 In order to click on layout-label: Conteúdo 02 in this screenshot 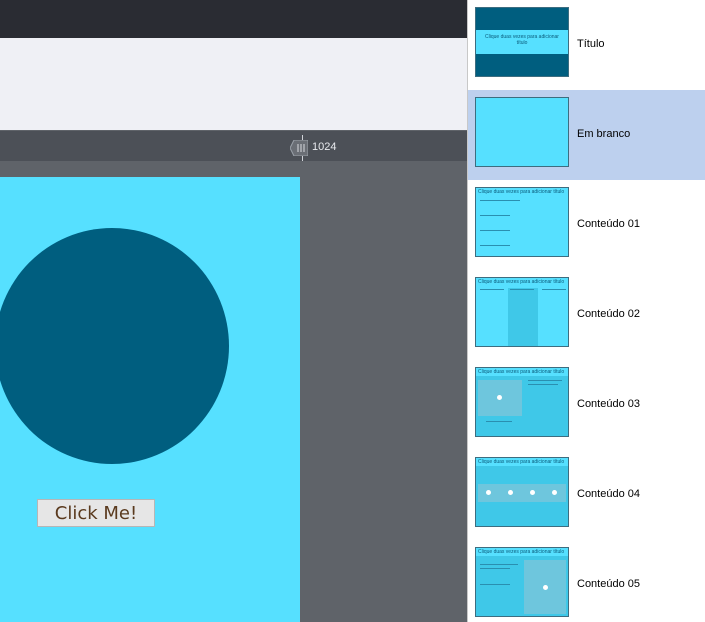, I will do `click(608, 314)`.